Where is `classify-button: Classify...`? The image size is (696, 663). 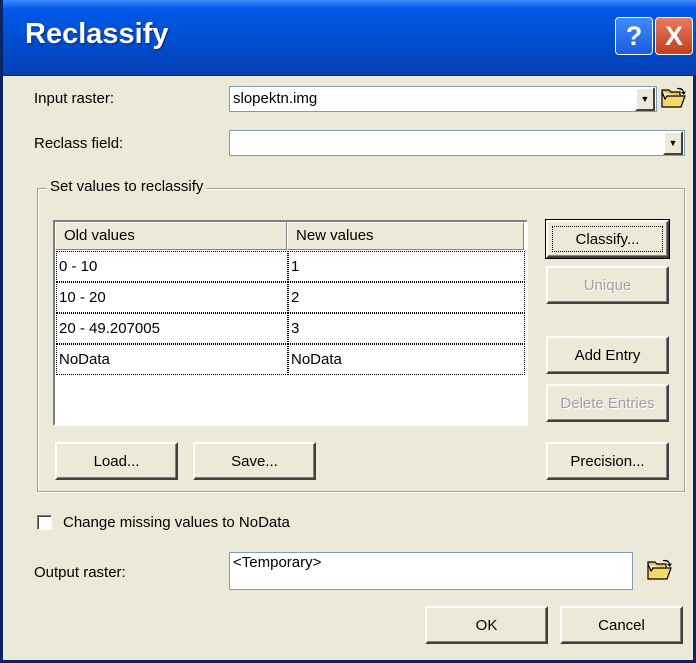 classify-button: Classify... is located at coordinates (607, 239).